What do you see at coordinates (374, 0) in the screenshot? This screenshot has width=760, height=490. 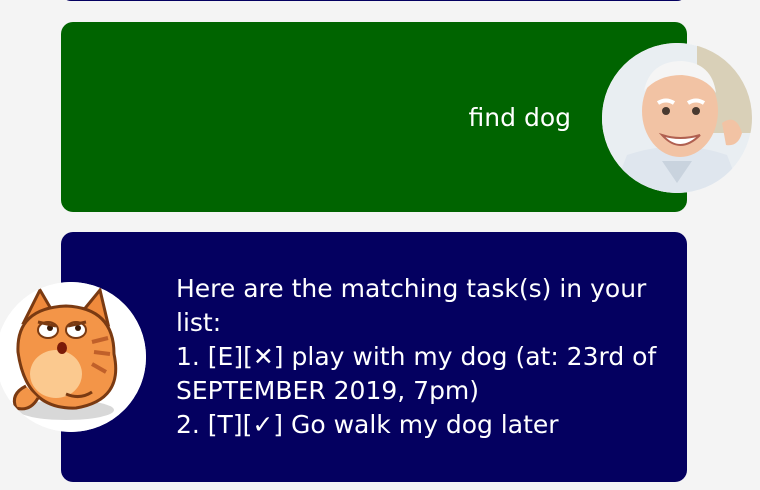 I see `previous-message-bubble` at bounding box center [374, 0].